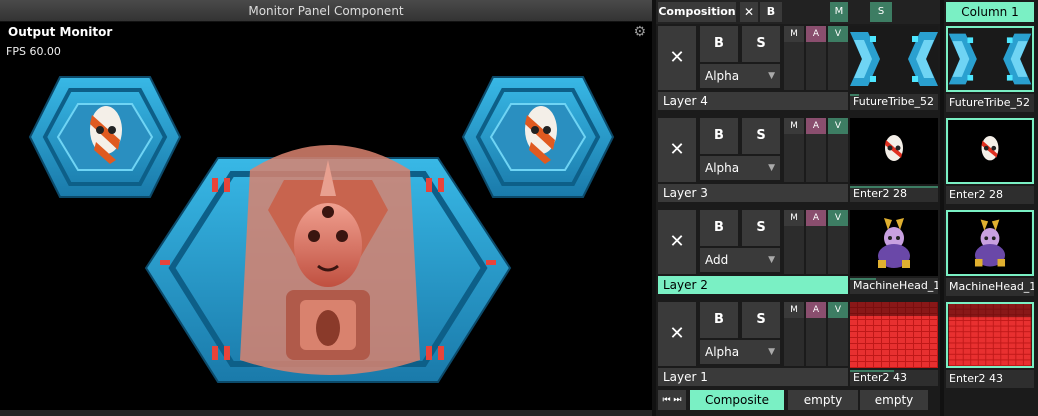 This screenshot has width=1038, height=416. Describe the element at coordinates (326, 32) in the screenshot. I see `monitor-header: Output Monitor ⚙` at that location.